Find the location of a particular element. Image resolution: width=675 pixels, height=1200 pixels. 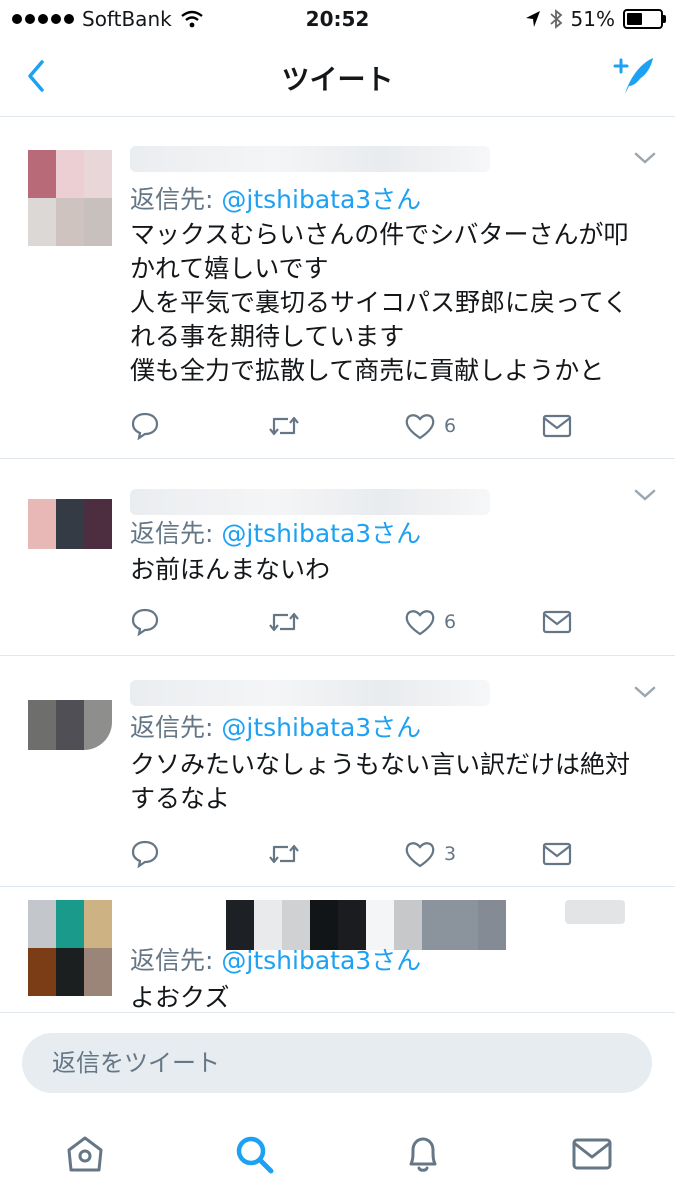

navigation-bar: ツイート is located at coordinates (337, 77).